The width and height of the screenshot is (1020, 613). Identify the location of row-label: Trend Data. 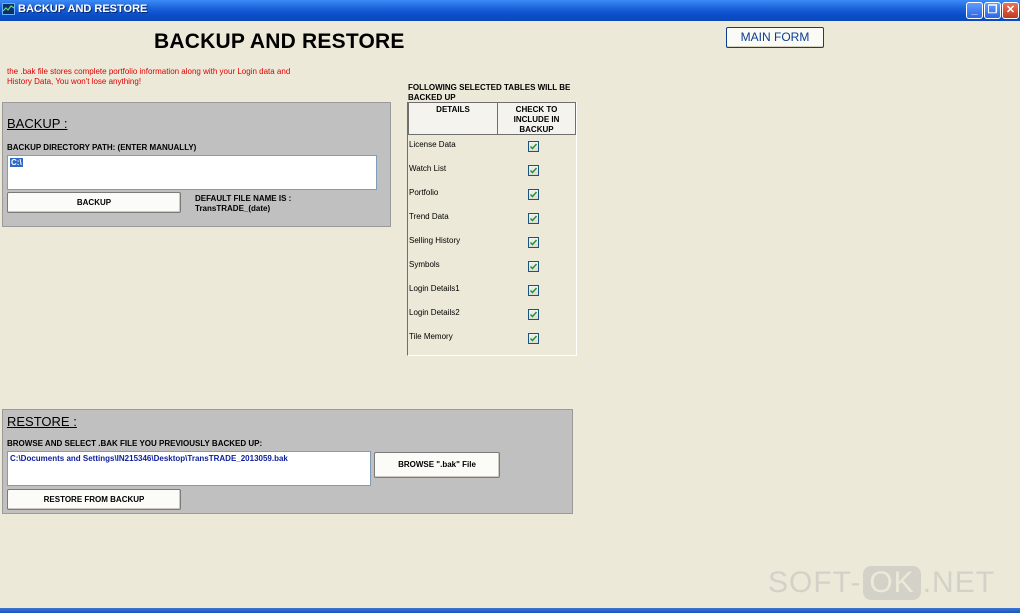
(429, 216).